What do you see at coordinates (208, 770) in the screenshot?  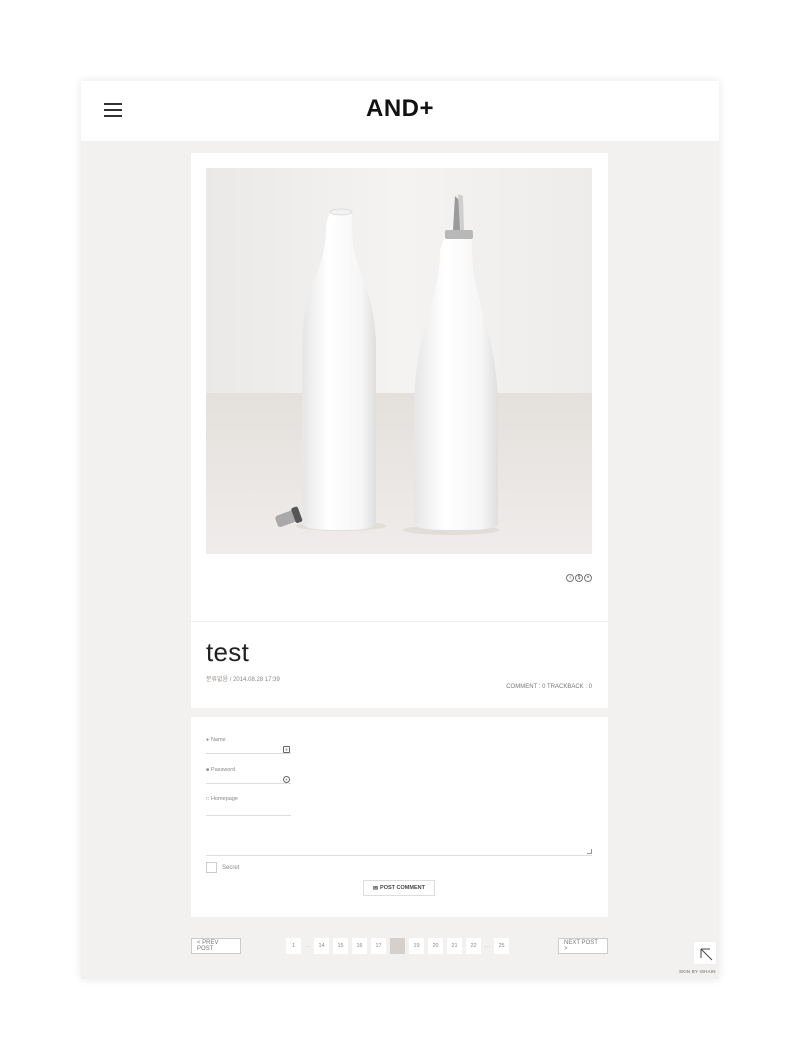 I see `lock-icon: ■` at bounding box center [208, 770].